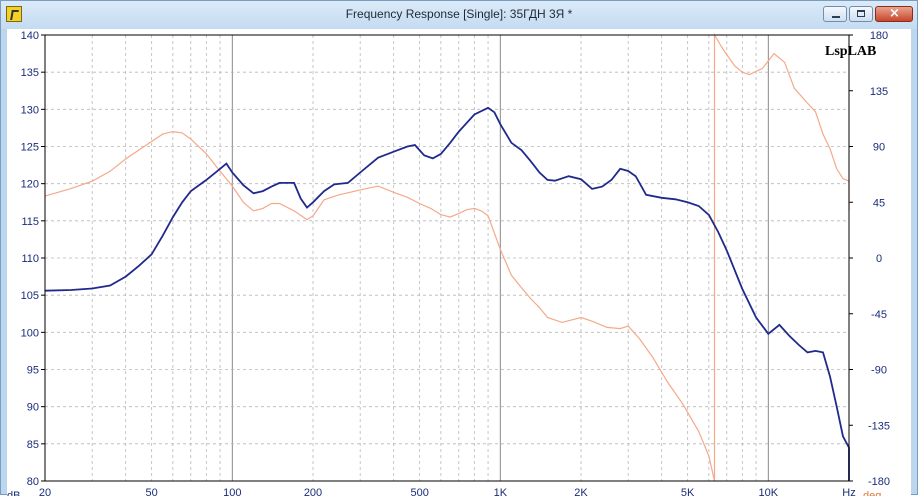  I want to click on left-tick-label: 125, so click(30, 148).